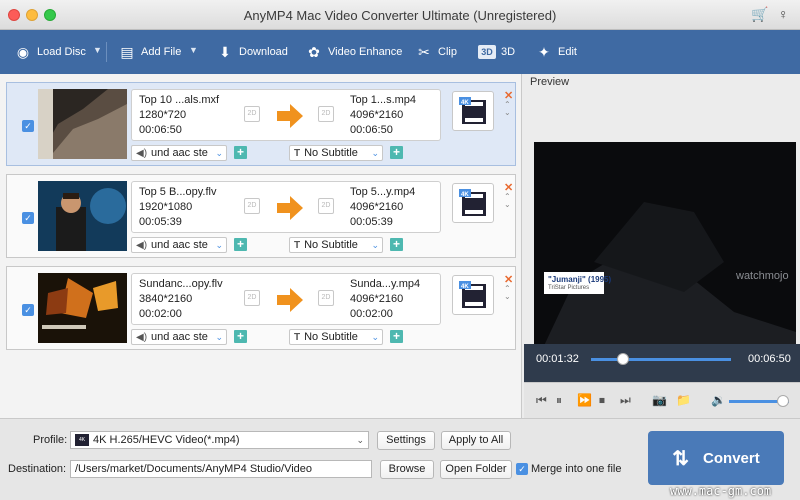 This screenshot has height=500, width=800. What do you see at coordinates (465, 287) in the screenshot?
I see `svg-text: 4K` at bounding box center [465, 287].